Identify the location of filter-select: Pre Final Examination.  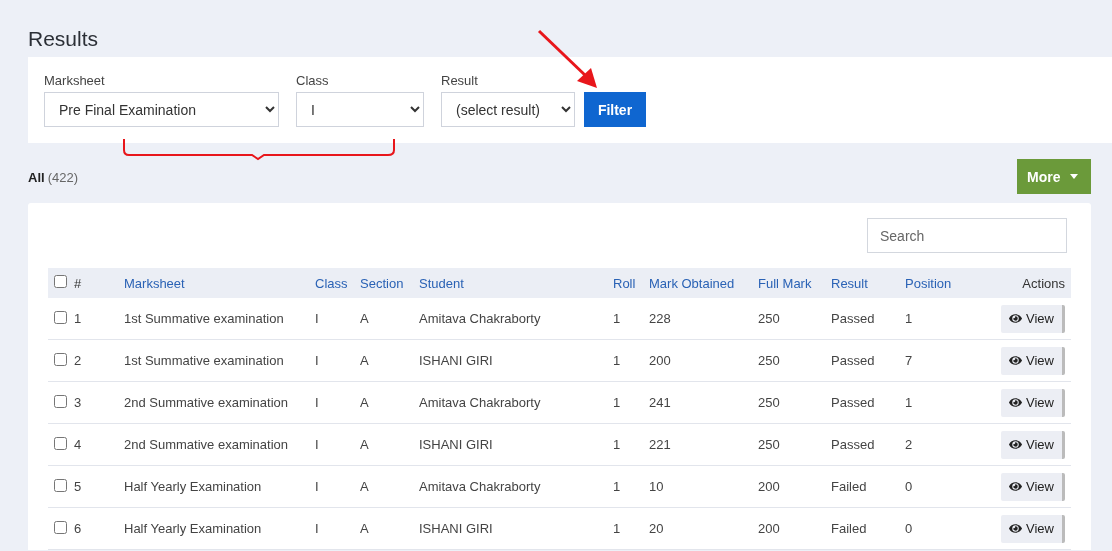
(161, 109).